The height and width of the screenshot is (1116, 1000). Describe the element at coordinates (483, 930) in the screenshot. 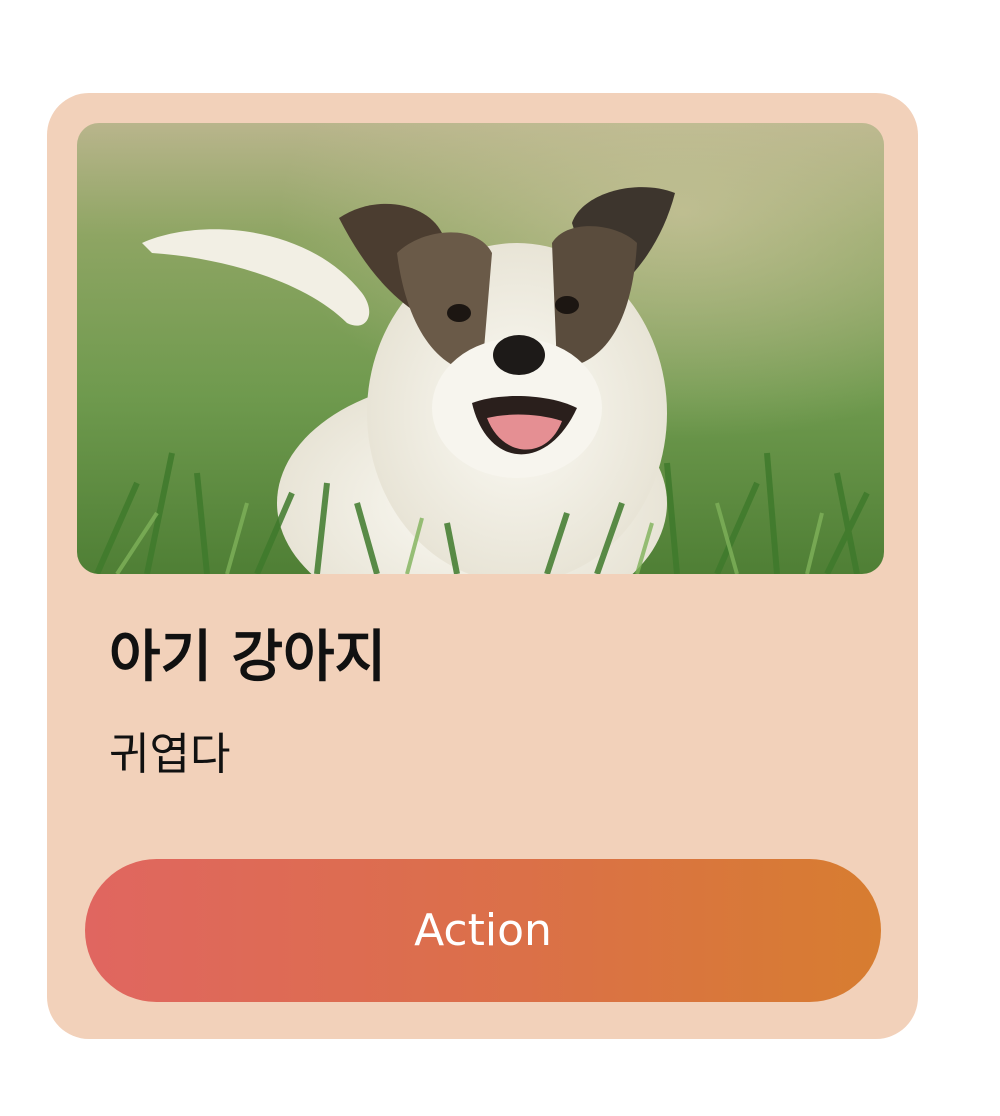

I see `action-button: Action` at that location.